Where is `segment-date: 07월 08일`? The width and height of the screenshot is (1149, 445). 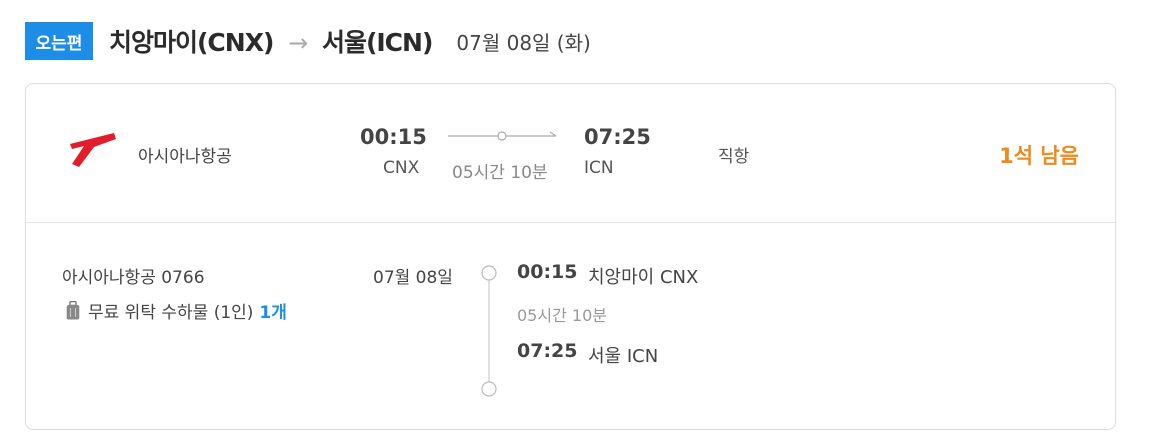 segment-date: 07월 08일 is located at coordinates (413, 278).